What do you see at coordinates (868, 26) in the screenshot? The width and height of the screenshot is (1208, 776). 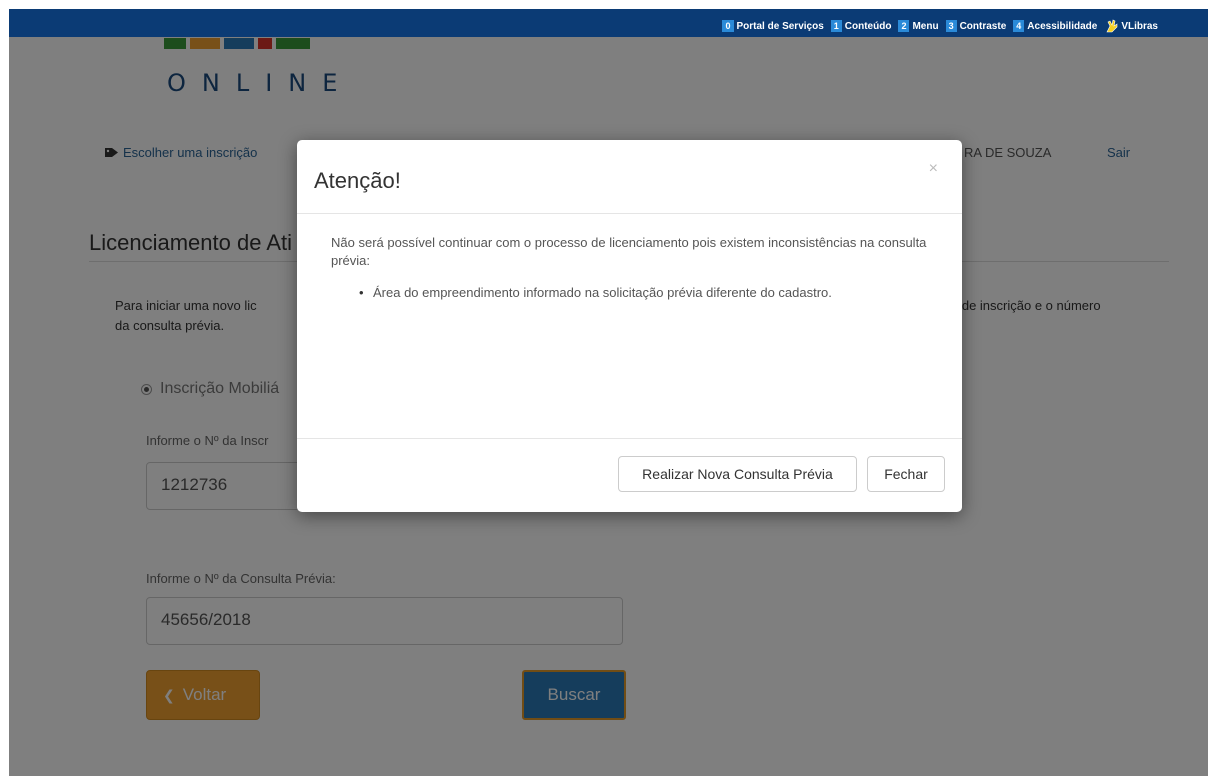 I see `conteudo-label: Conteúdo` at bounding box center [868, 26].